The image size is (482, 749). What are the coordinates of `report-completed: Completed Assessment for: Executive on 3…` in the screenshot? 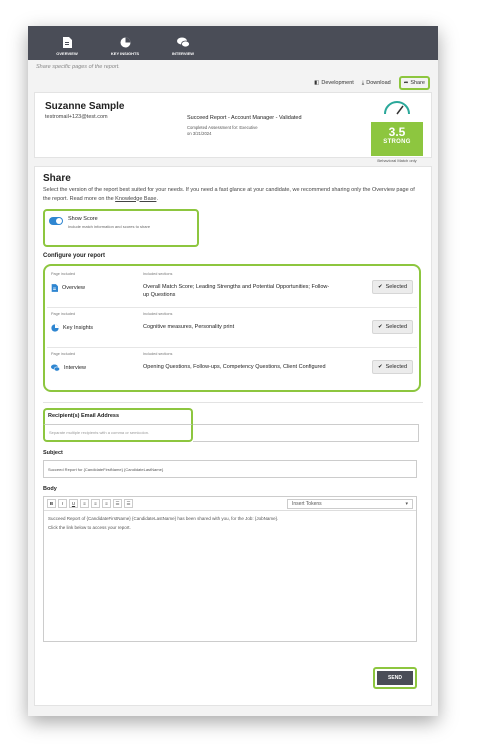 It's located at (252, 131).